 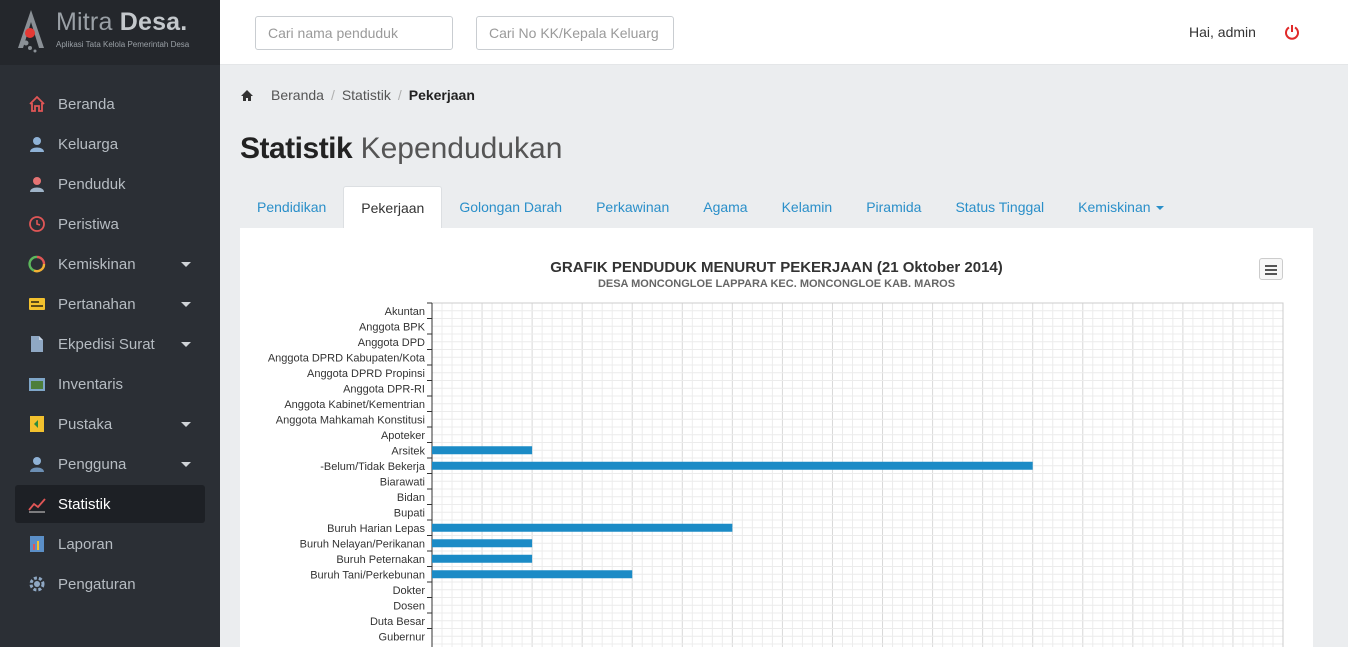 I want to click on y-tick-label: Dokter, so click(x=409, y=591).